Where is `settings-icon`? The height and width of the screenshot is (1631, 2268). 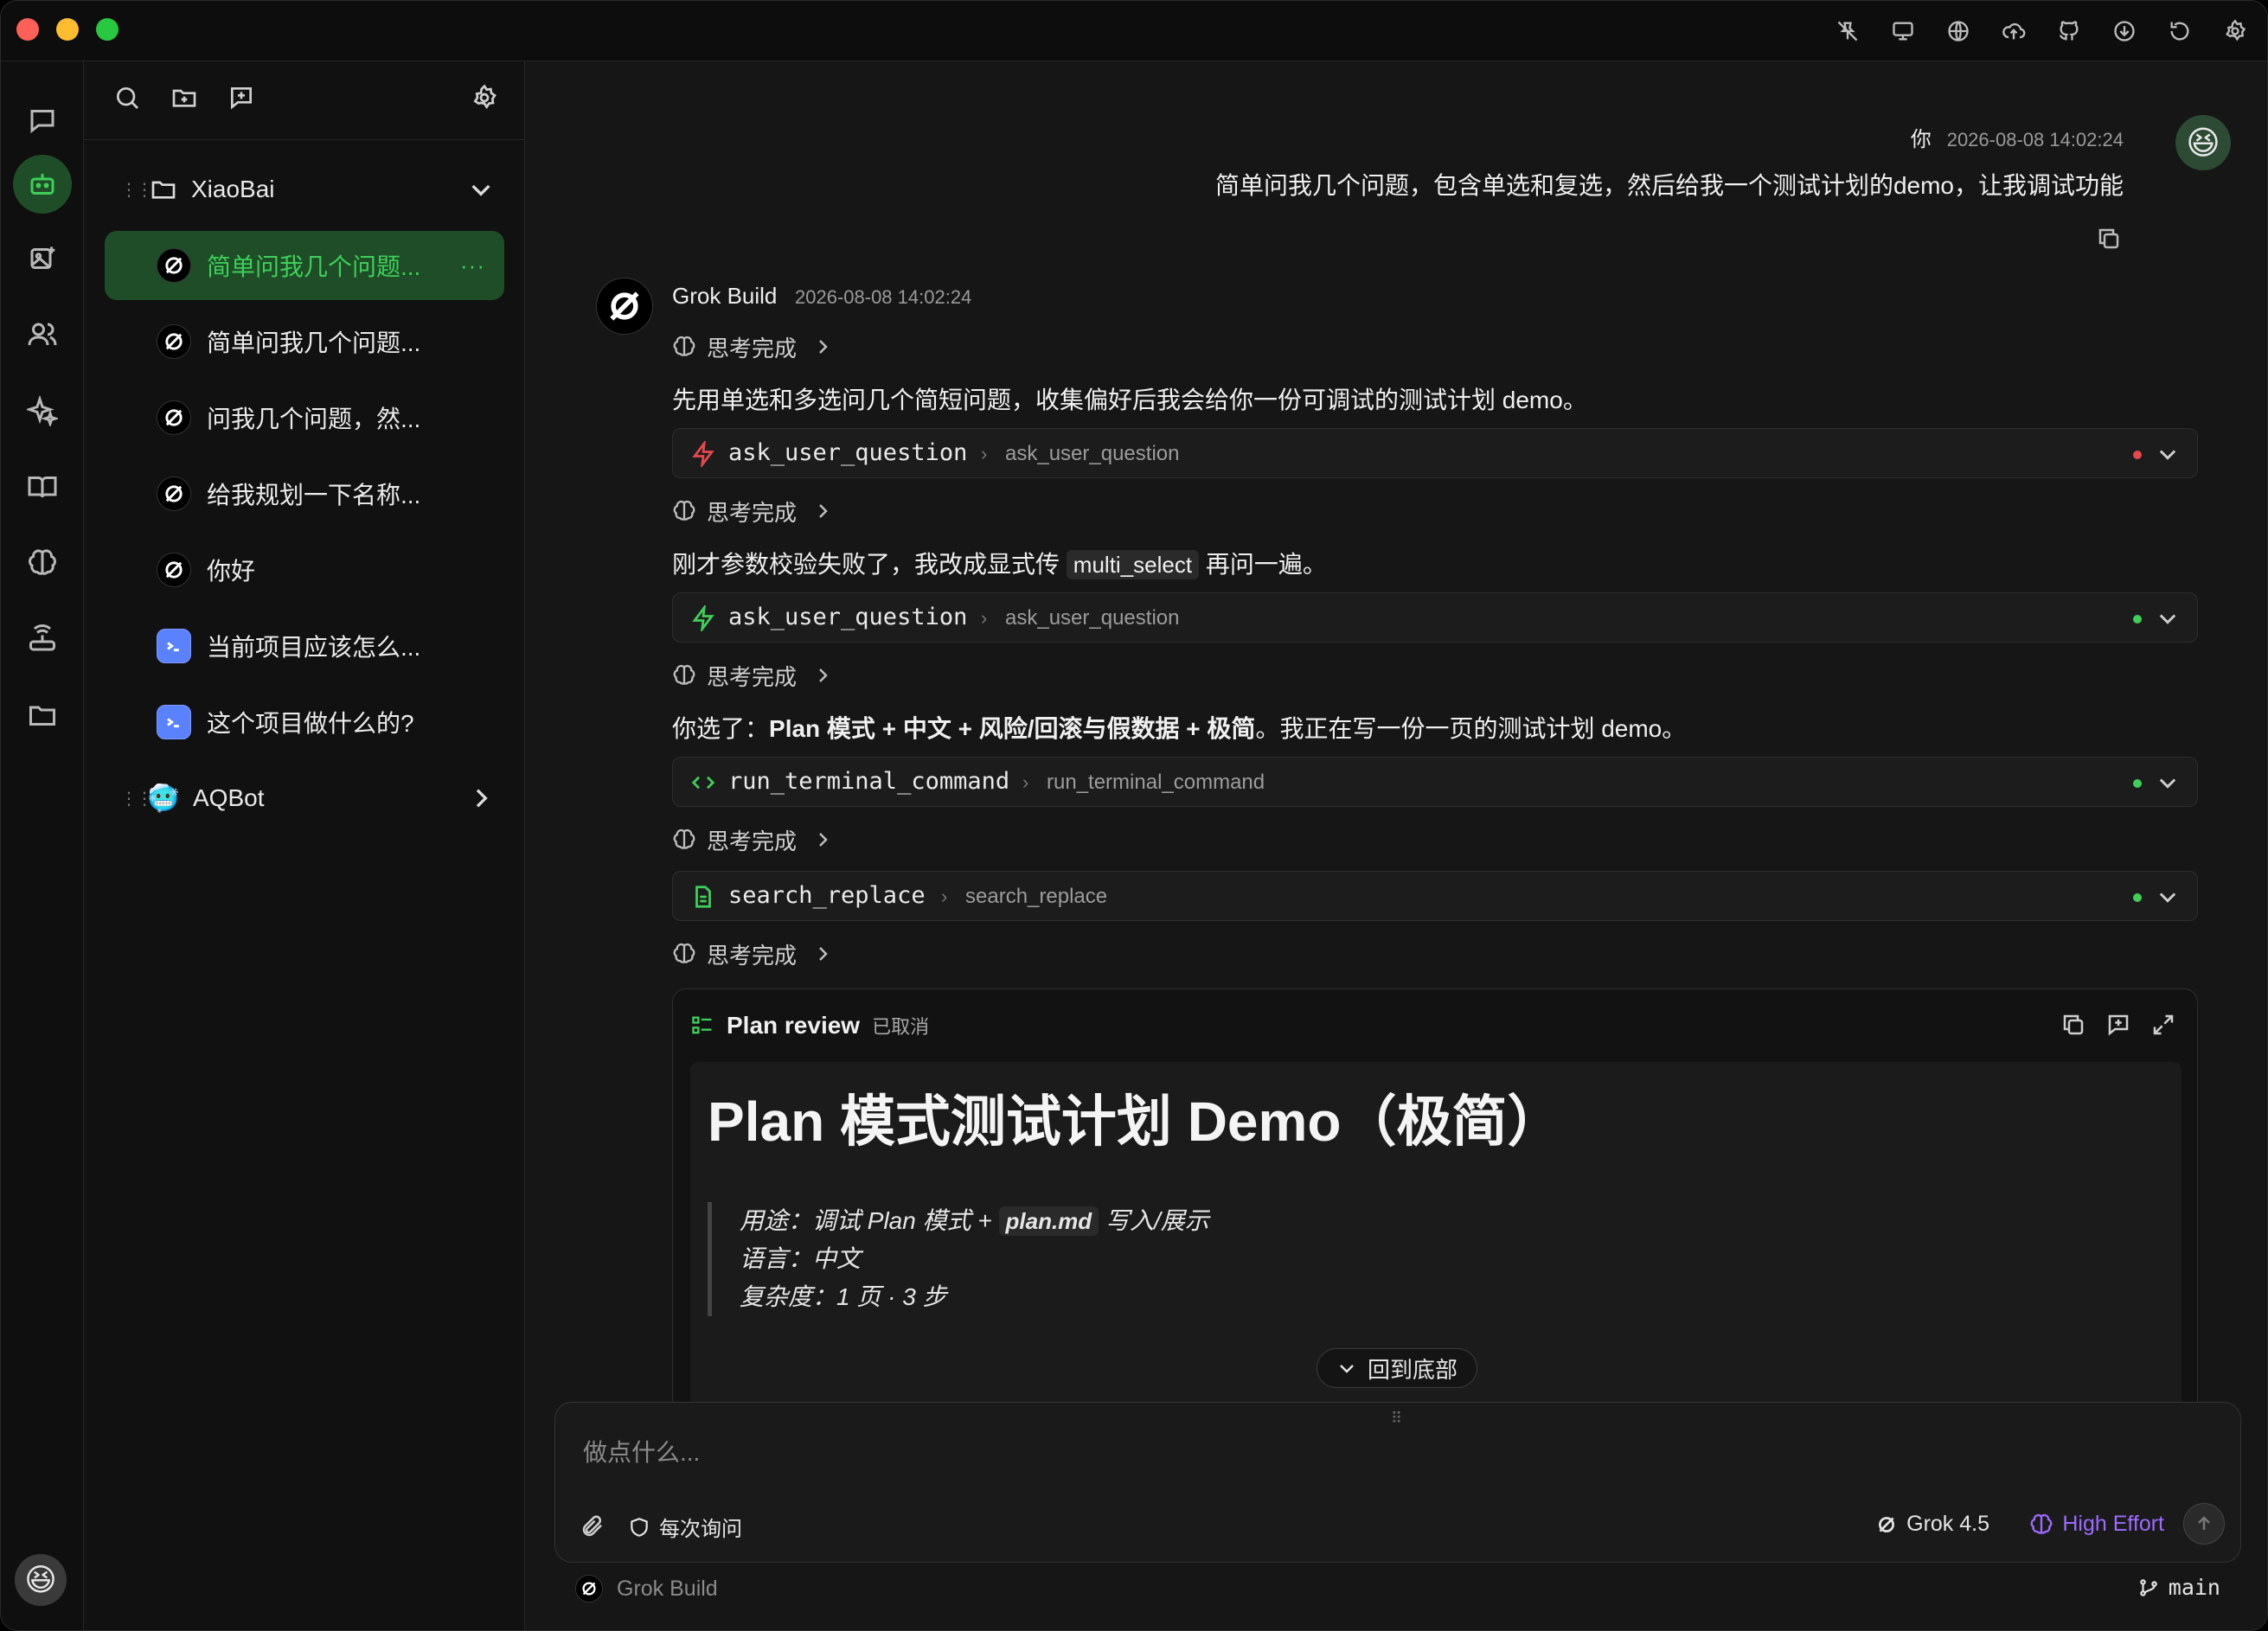 settings-icon is located at coordinates (2235, 31).